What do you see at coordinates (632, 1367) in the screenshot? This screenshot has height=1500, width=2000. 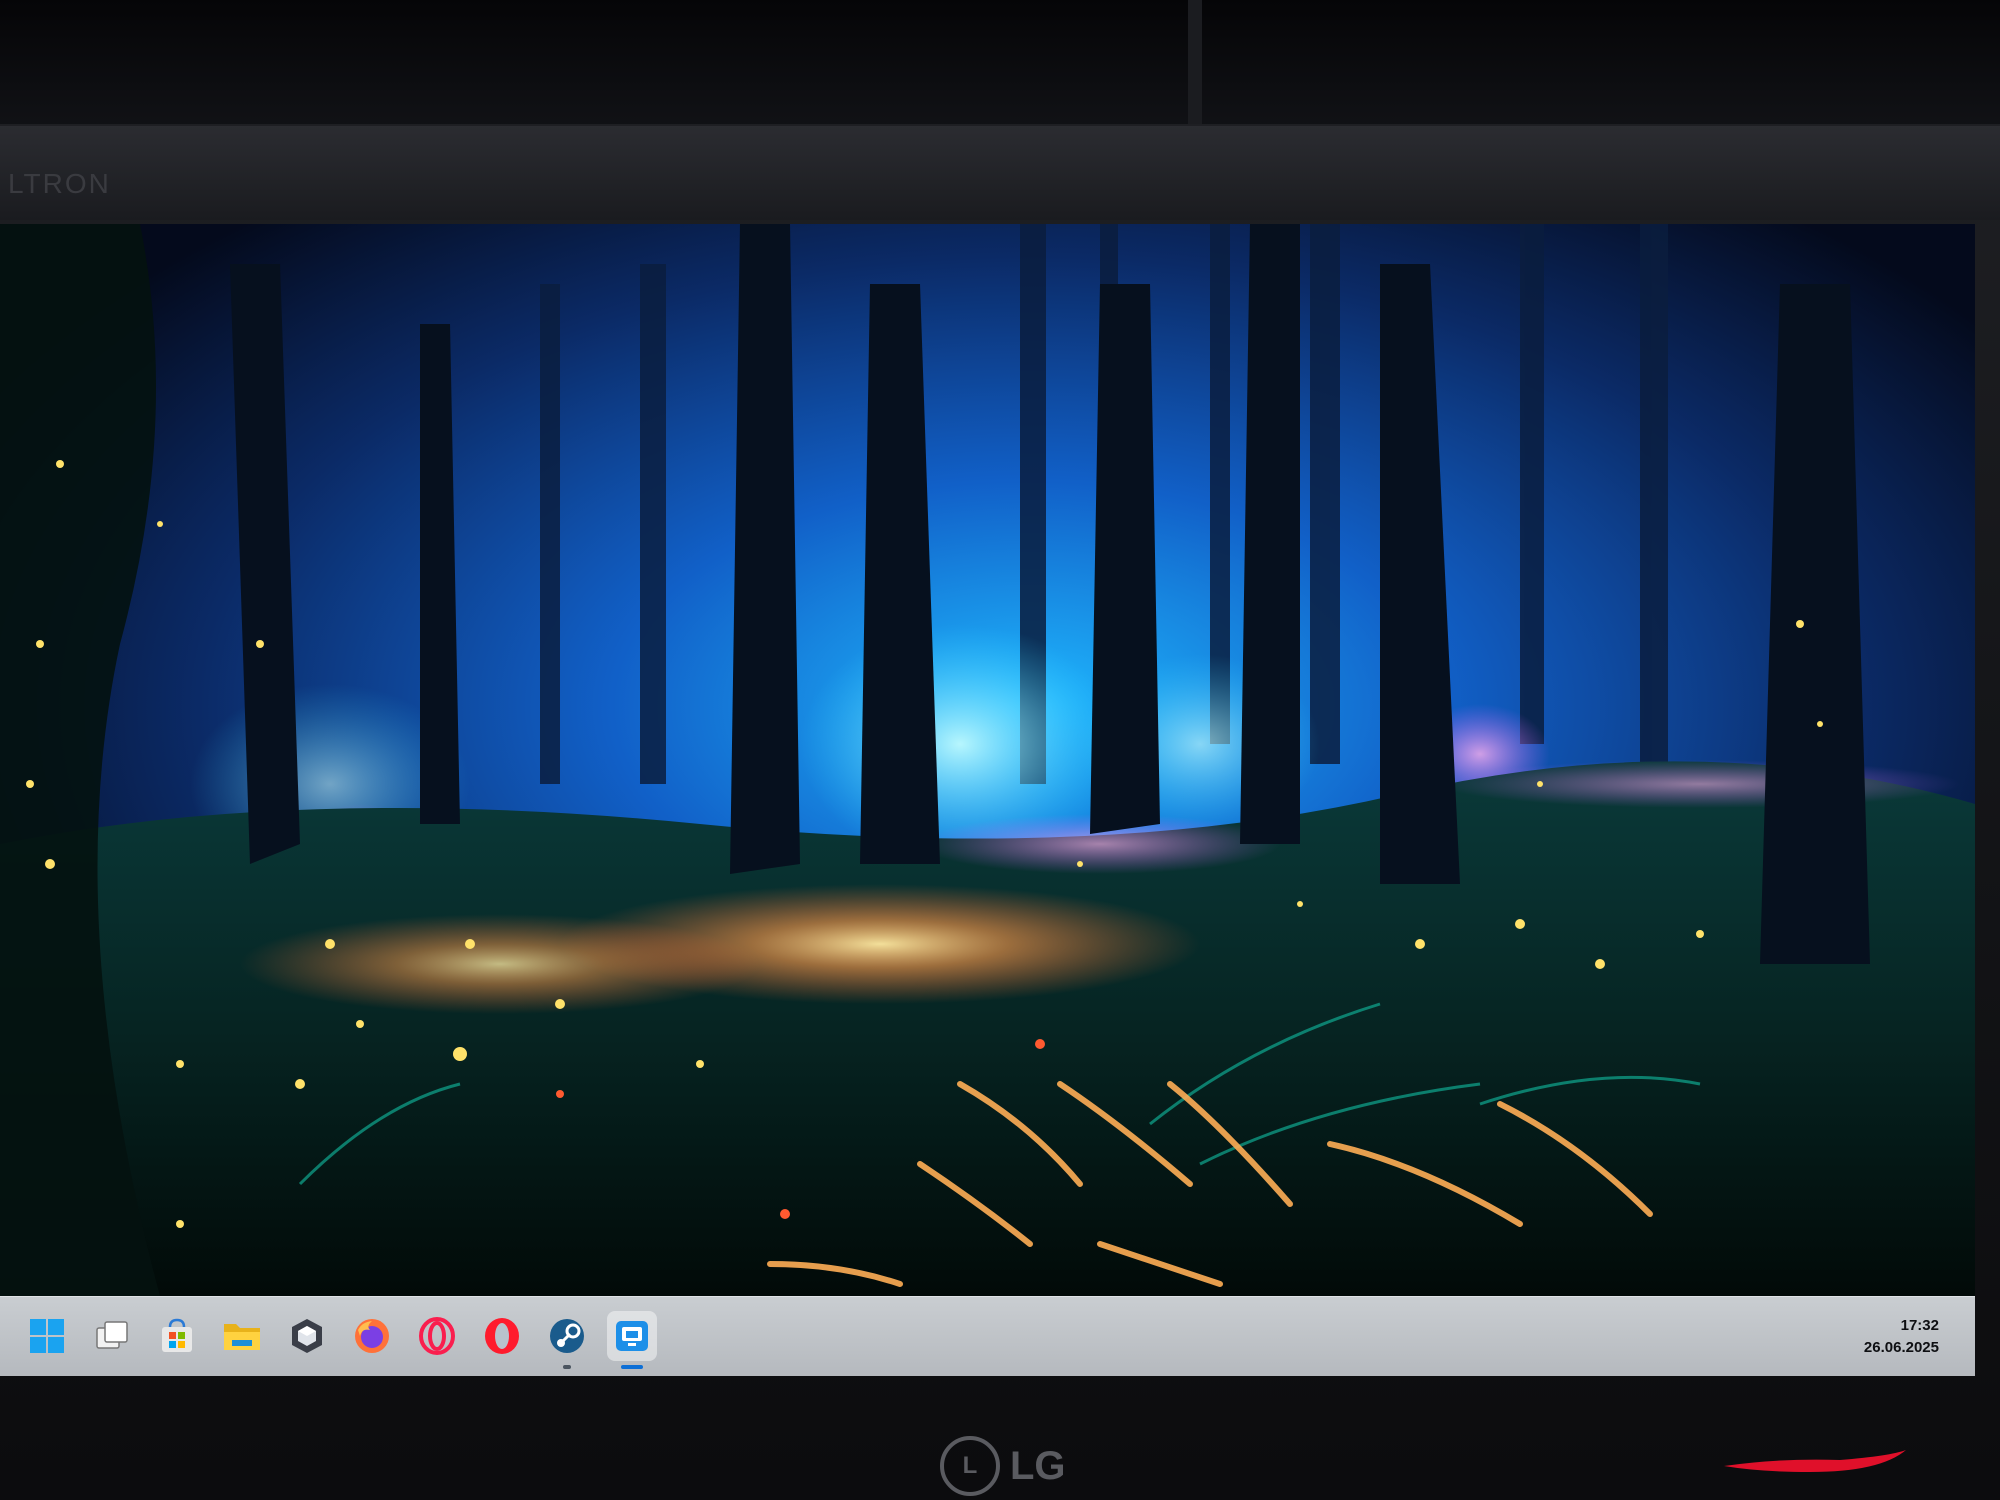 I see `active-indicator` at bounding box center [632, 1367].